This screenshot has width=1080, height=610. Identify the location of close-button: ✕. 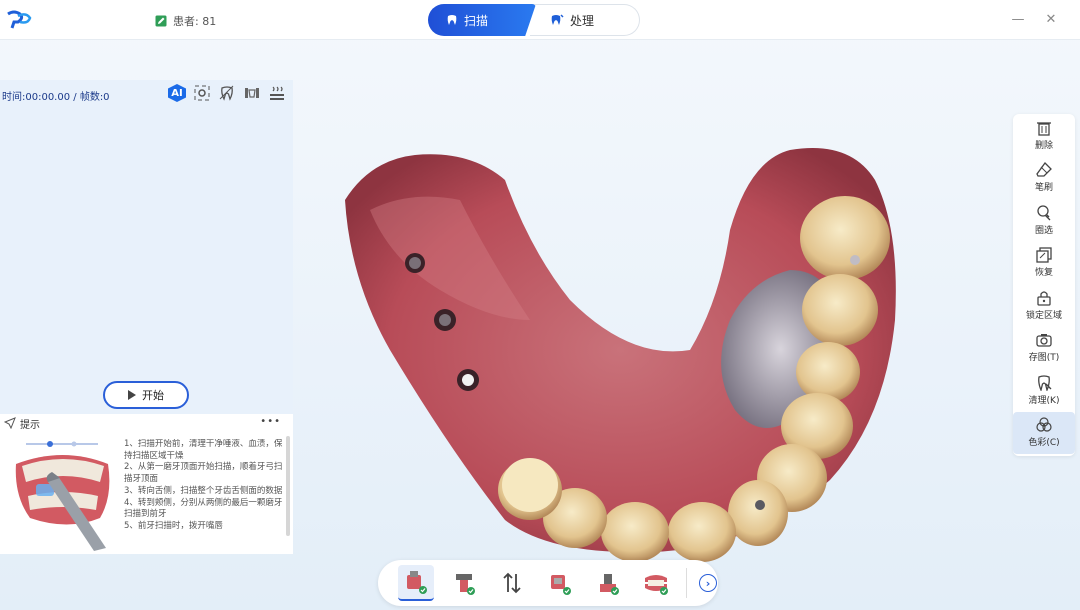
(1051, 20).